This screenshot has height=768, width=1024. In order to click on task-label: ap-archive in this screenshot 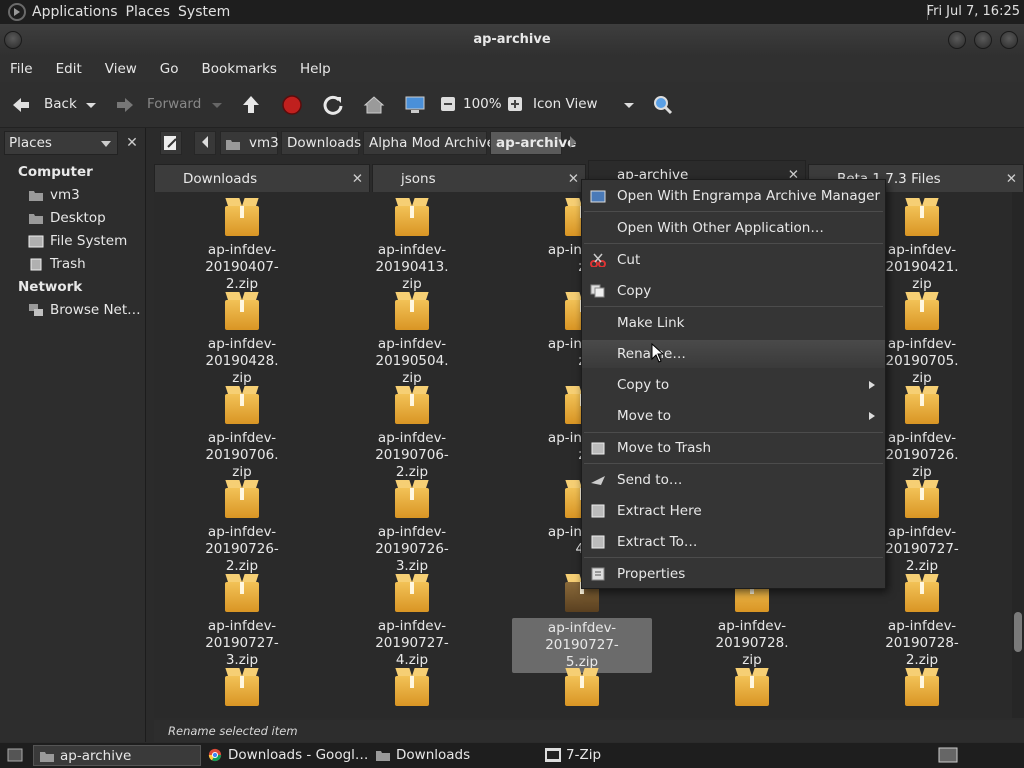, I will do `click(96, 756)`.